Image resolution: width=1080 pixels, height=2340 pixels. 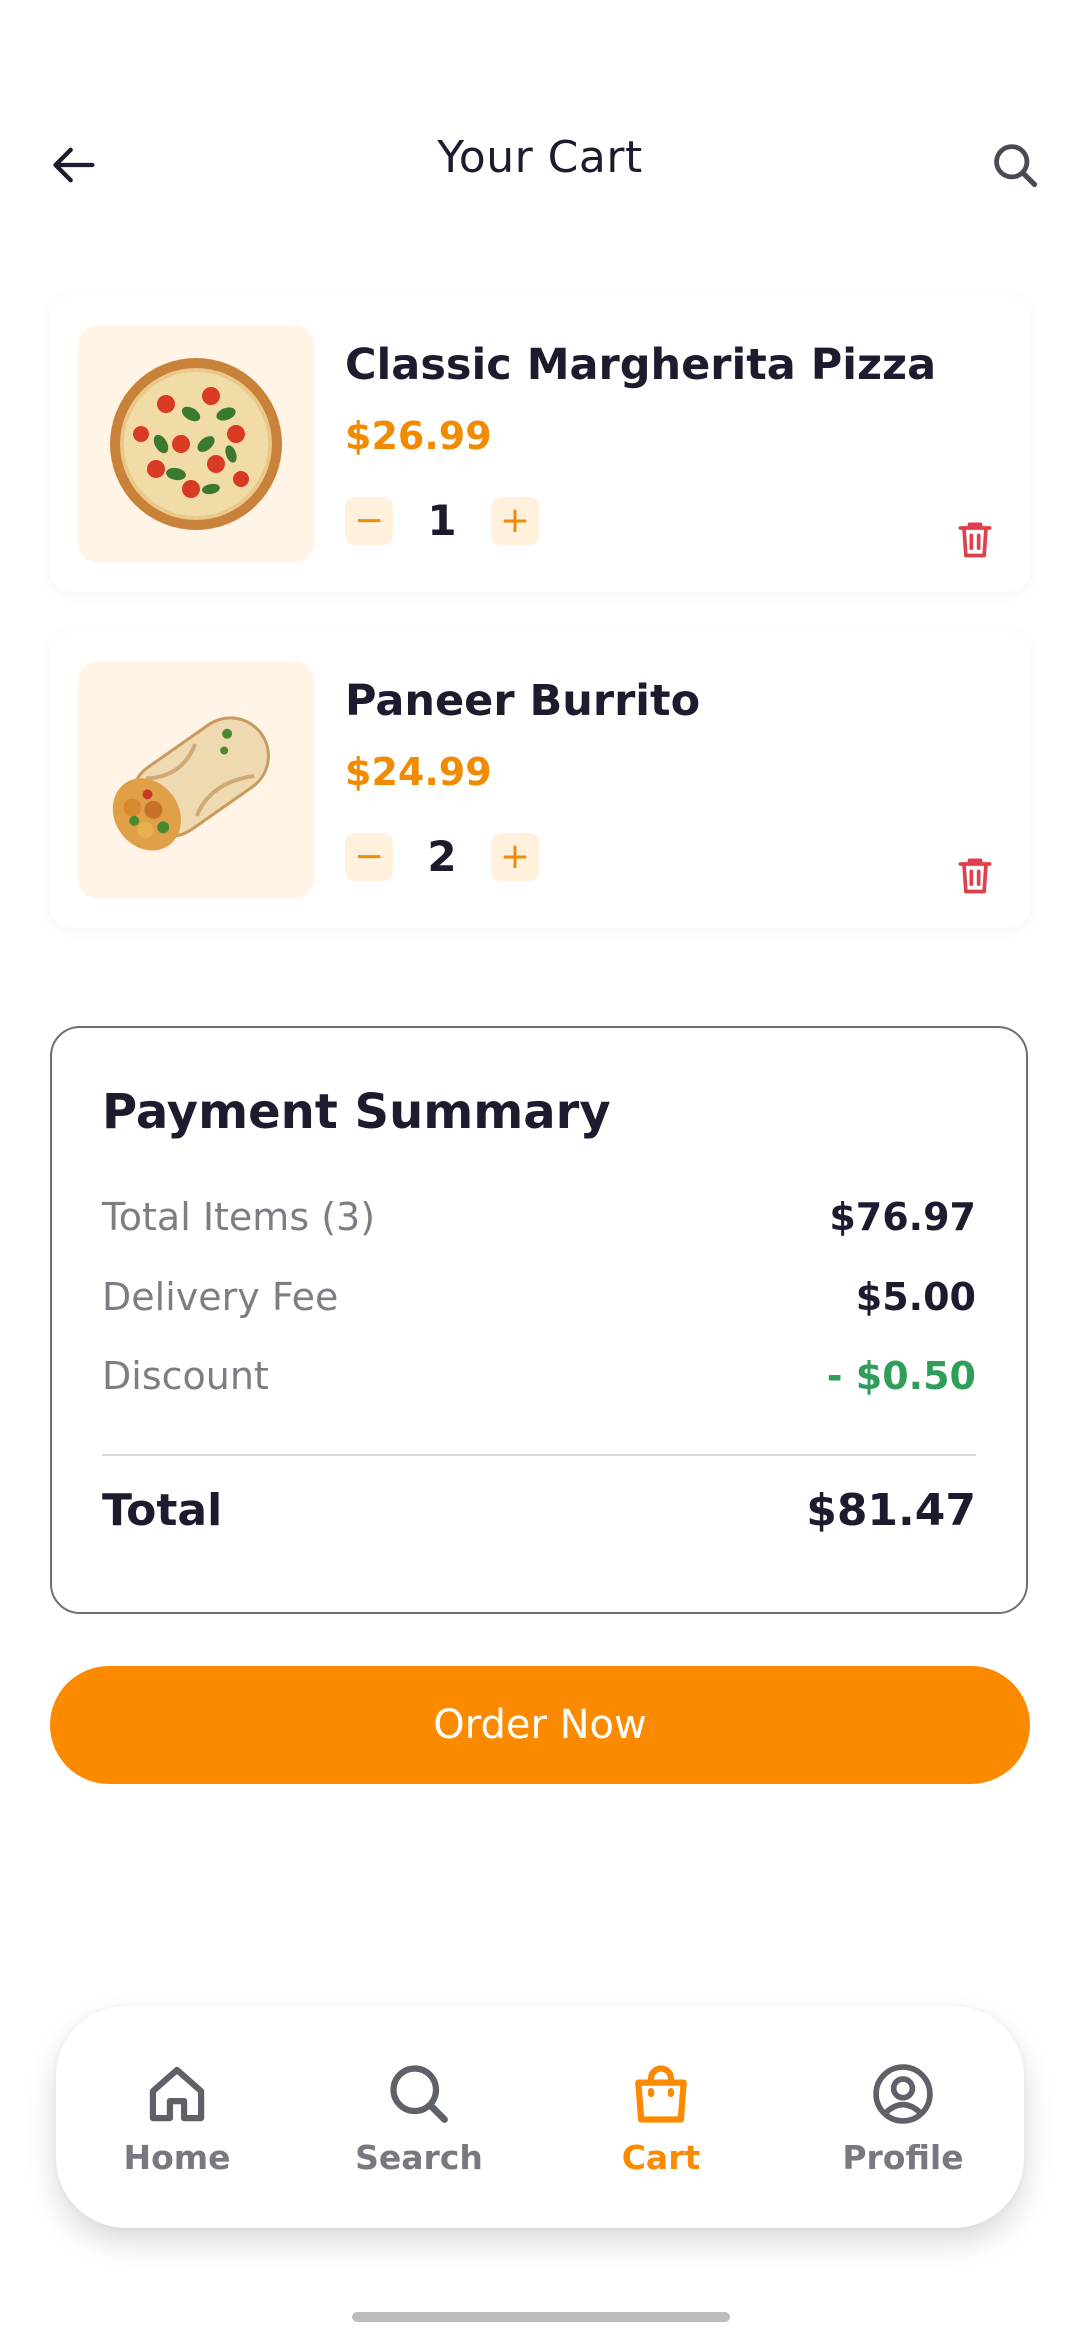 What do you see at coordinates (661, 2093) in the screenshot?
I see `shopping-bag-icon` at bounding box center [661, 2093].